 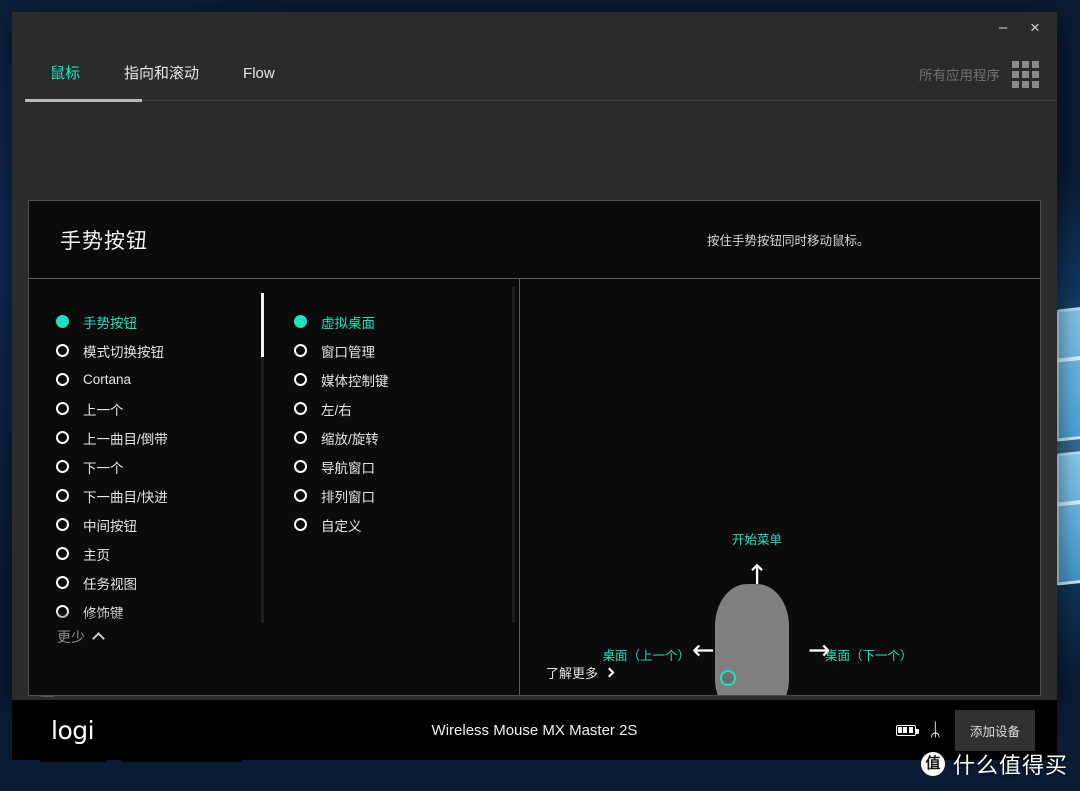 I want to click on action-zoom-rotate: 缩放/旋转, so click(x=406, y=437).